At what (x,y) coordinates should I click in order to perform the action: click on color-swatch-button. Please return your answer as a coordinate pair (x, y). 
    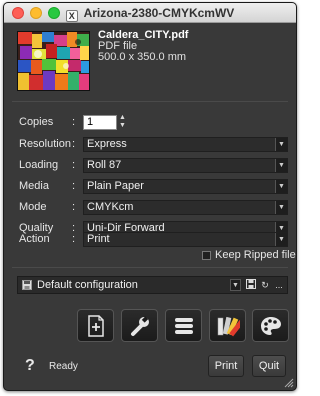
    Looking at the image, I should click on (227, 325).